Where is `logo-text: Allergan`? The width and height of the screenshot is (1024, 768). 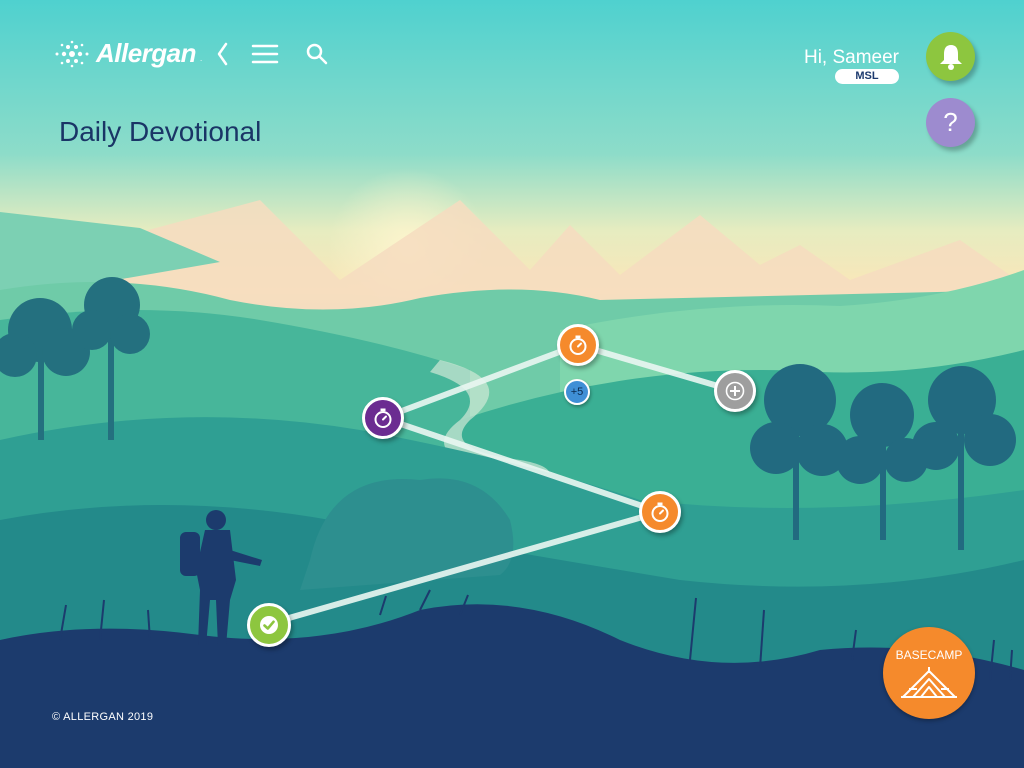 logo-text: Allergan is located at coordinates (146, 53).